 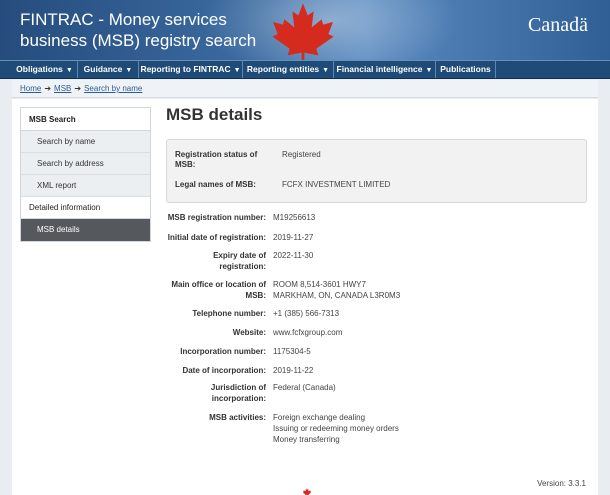 I want to click on nav-label: Reporting to FINTRAC, so click(x=185, y=69).